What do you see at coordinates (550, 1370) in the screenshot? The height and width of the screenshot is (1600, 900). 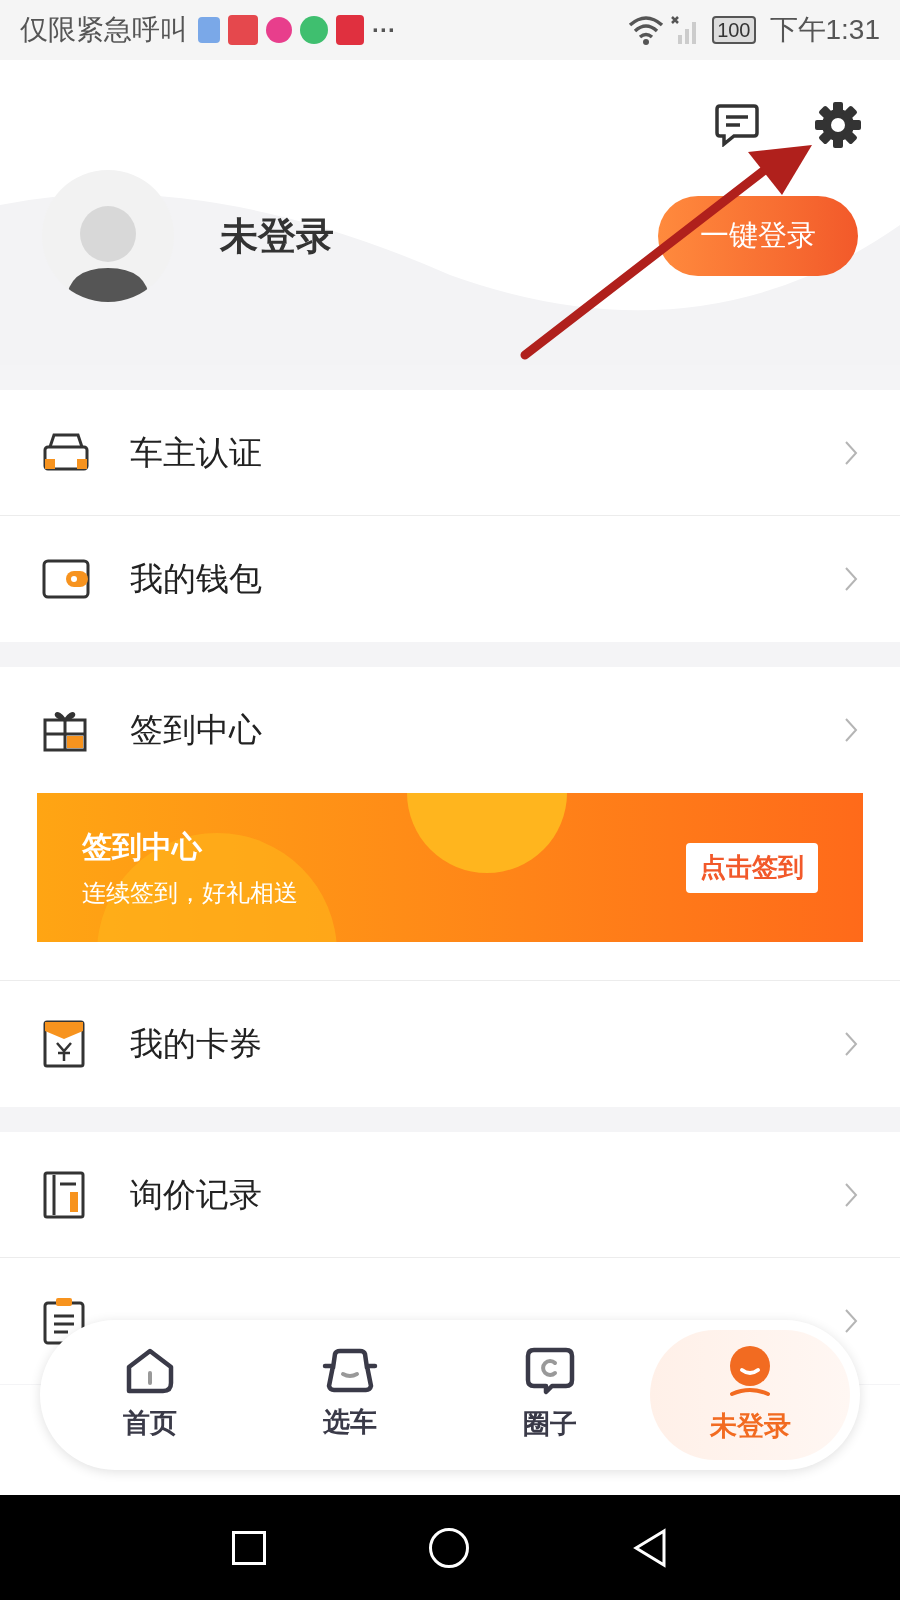 I see `chat-bubble-icon` at bounding box center [550, 1370].